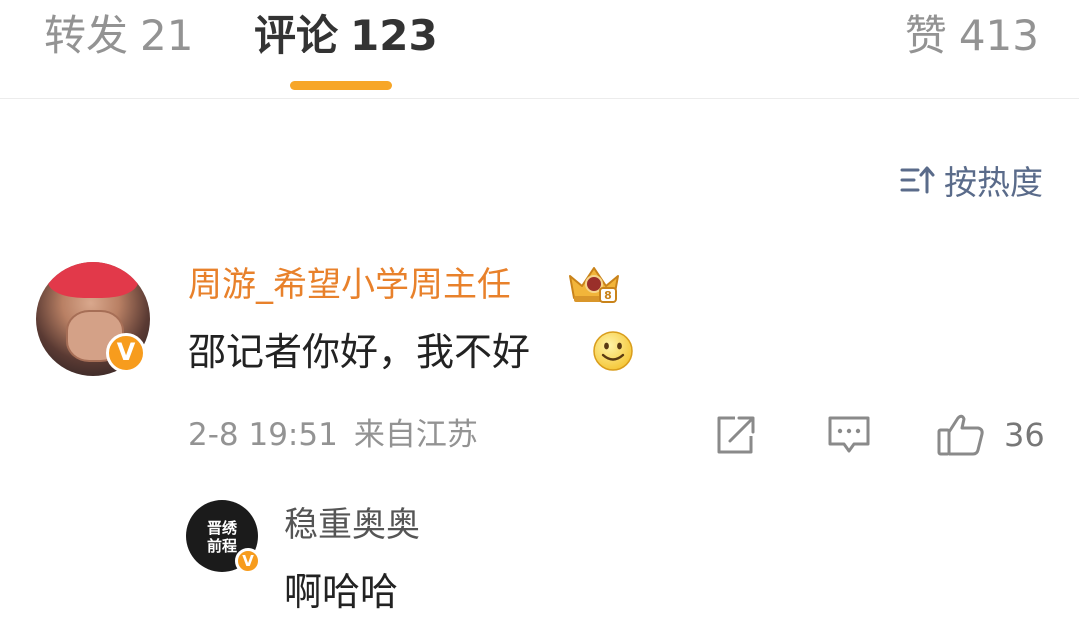 The height and width of the screenshot is (640, 1079). What do you see at coordinates (296, 35) in the screenshot?
I see `tab-comments-label: 评论` at bounding box center [296, 35].